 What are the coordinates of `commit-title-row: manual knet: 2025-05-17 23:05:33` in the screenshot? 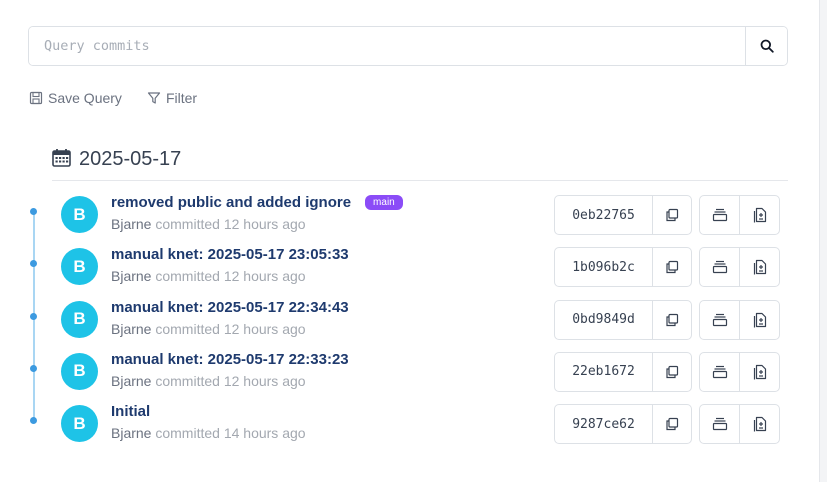 It's located at (230, 254).